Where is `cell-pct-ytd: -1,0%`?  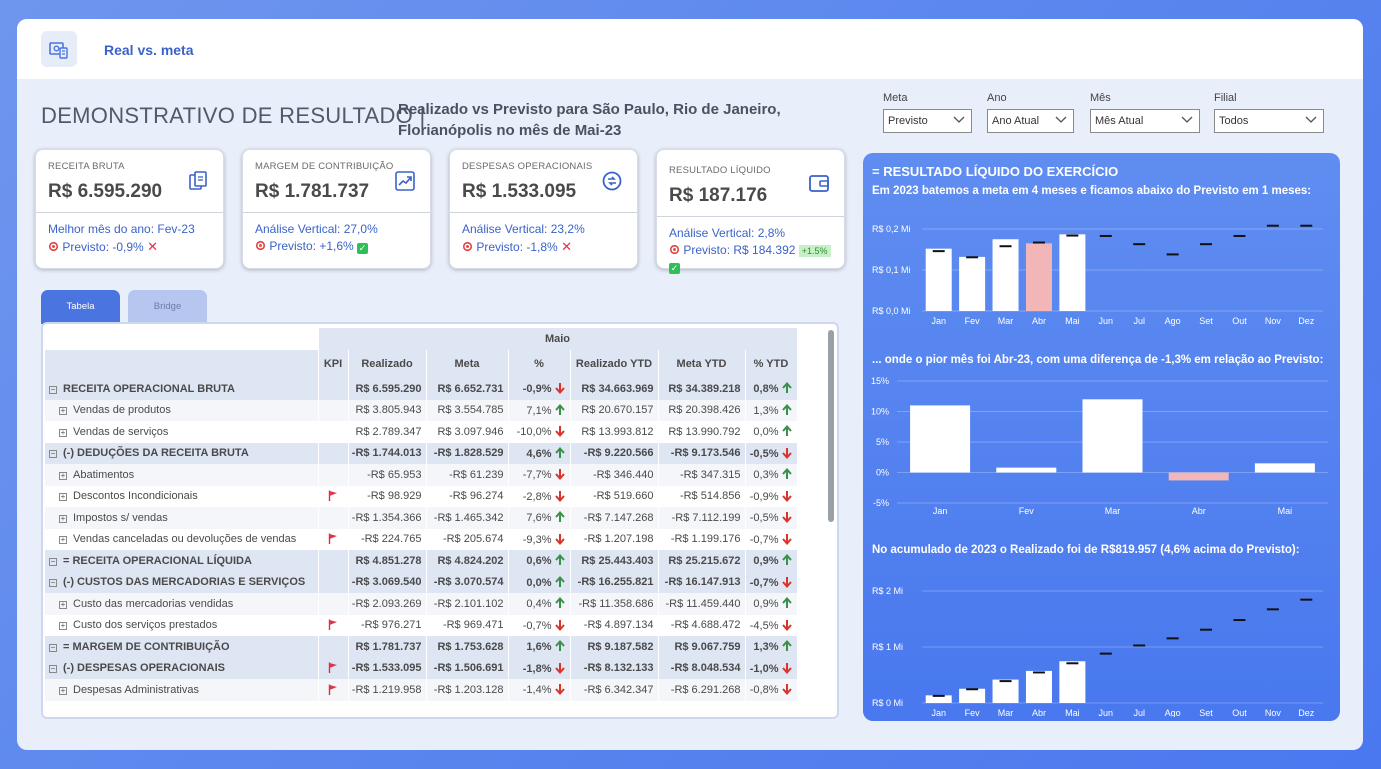
cell-pct-ytd: -1,0% is located at coordinates (771, 668).